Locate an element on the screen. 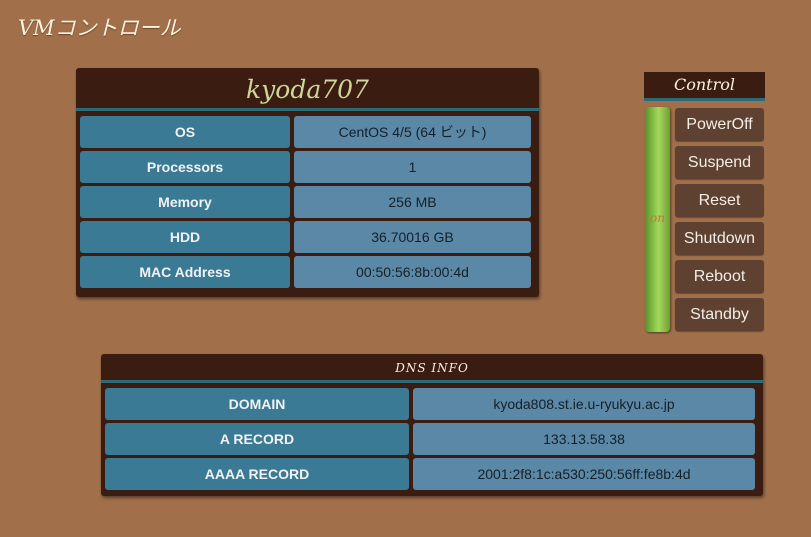 The width and height of the screenshot is (811, 537). table-row: OS CentOS 4/5 (64 ビット) is located at coordinates (307, 132).